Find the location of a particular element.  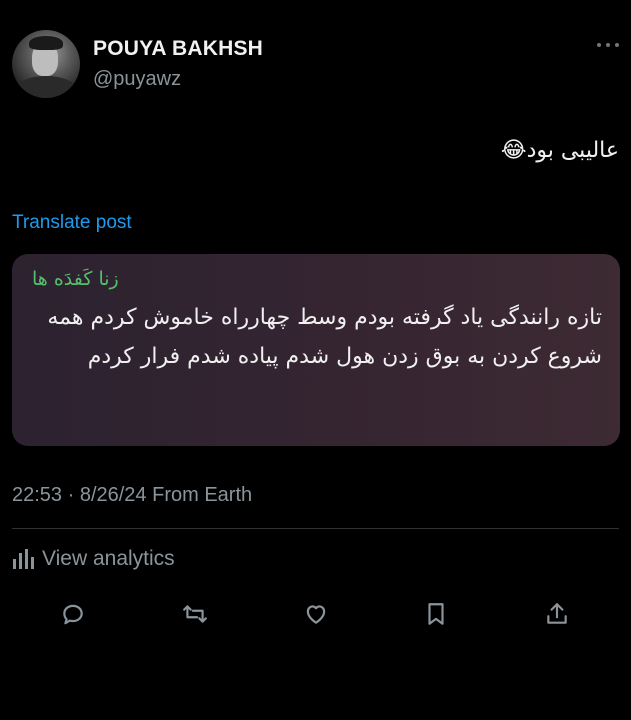

view-analytics-button: View analytics is located at coordinates (93, 559).